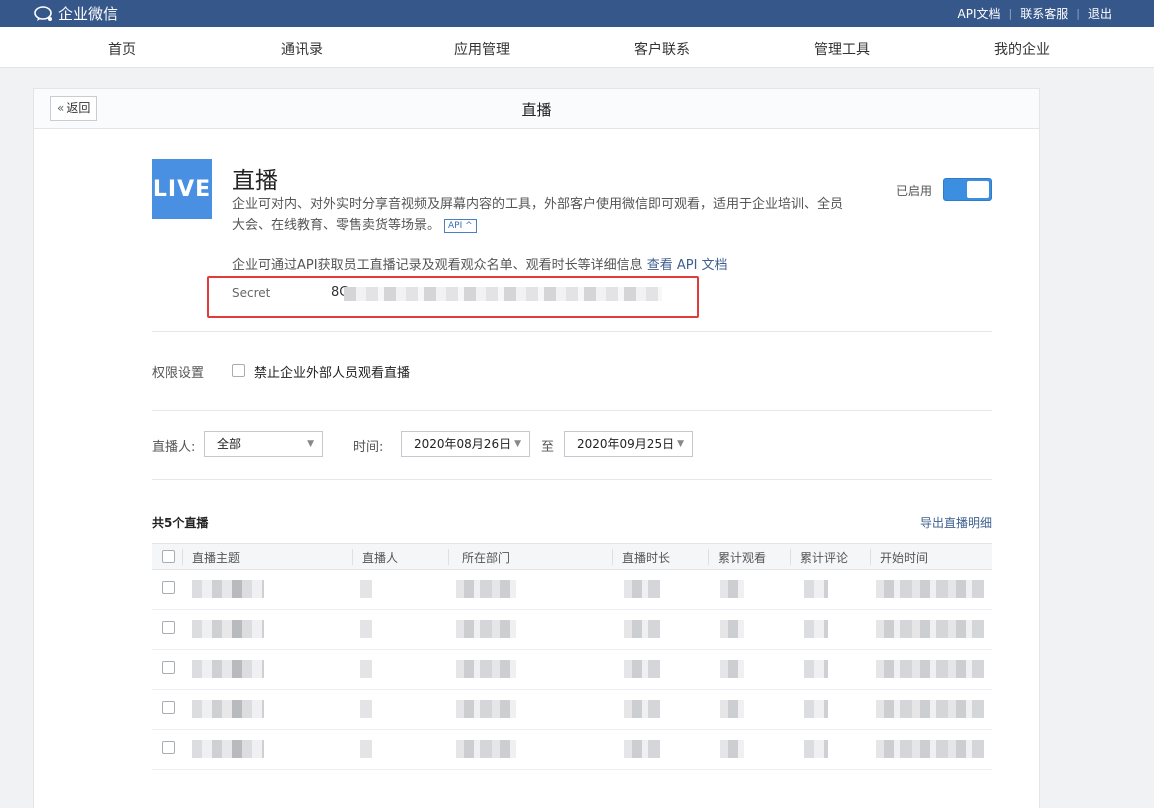 The width and height of the screenshot is (1154, 808). I want to click on api-tag: API ^, so click(460, 226).